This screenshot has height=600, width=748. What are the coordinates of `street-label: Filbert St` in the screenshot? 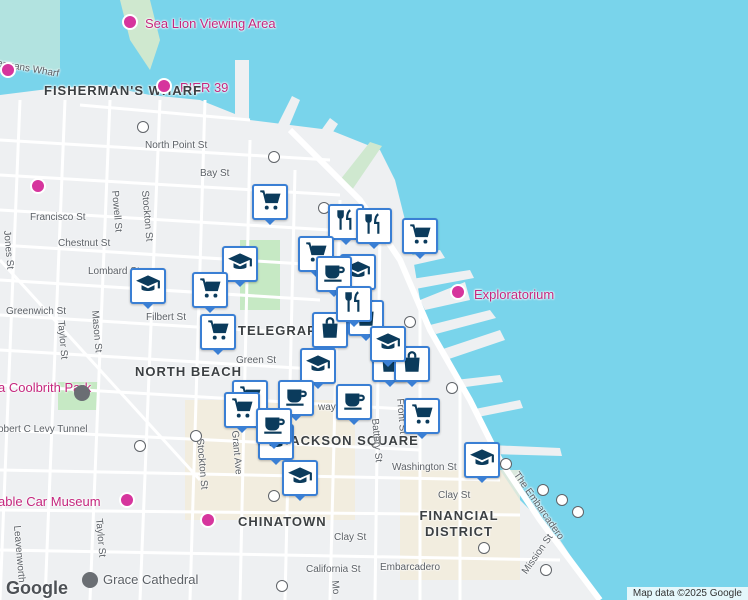 It's located at (166, 317).